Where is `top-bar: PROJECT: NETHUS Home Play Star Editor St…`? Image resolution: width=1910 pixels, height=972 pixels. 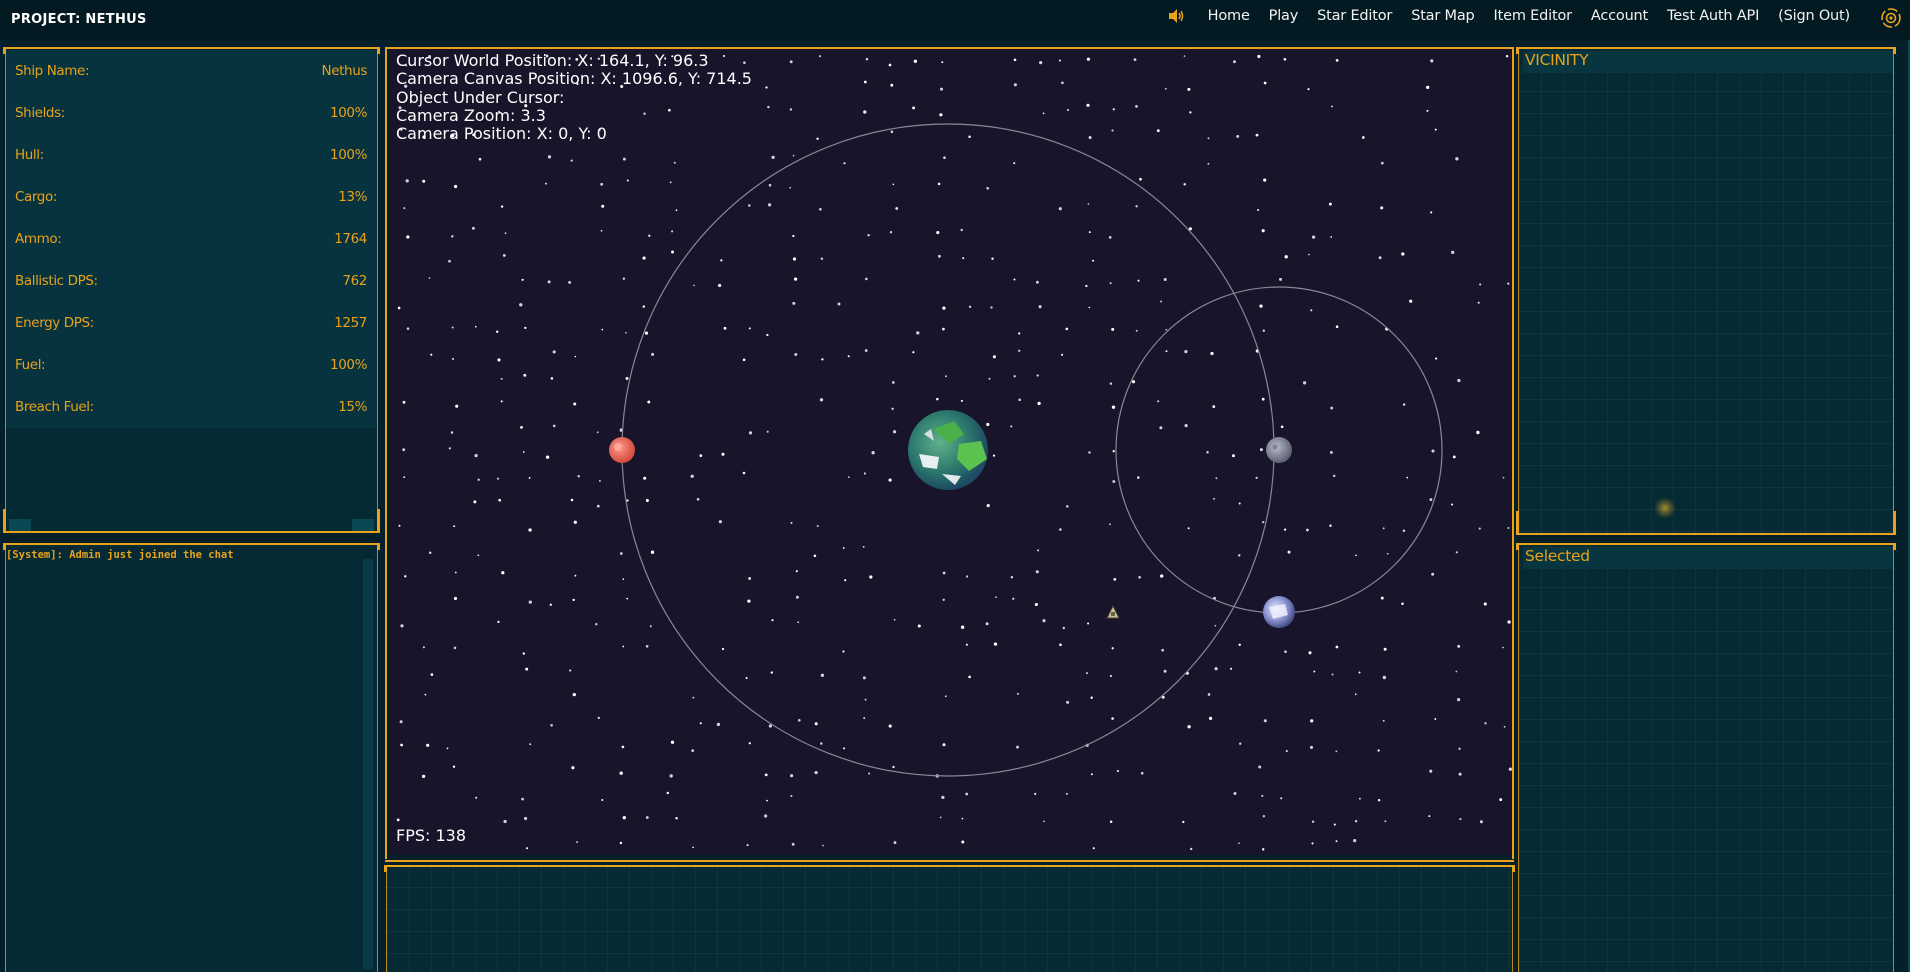
top-bar: PROJECT: NETHUS Home Play Star Editor St… is located at coordinates (955, 20).